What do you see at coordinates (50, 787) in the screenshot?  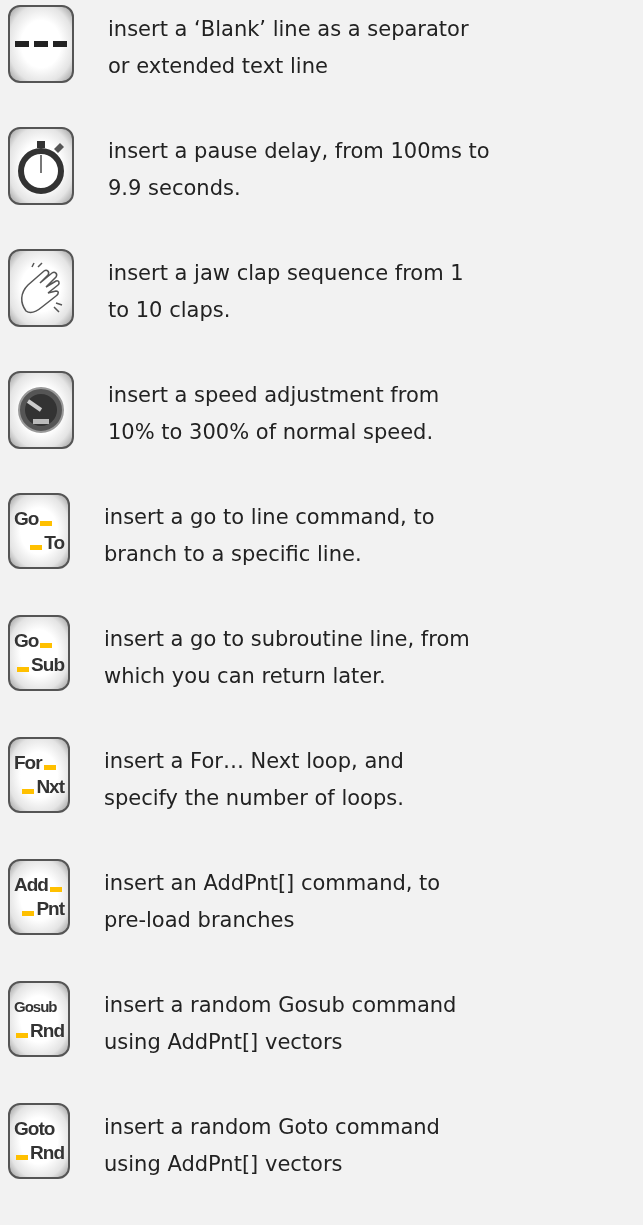 I see `button-label: Nxt` at bounding box center [50, 787].